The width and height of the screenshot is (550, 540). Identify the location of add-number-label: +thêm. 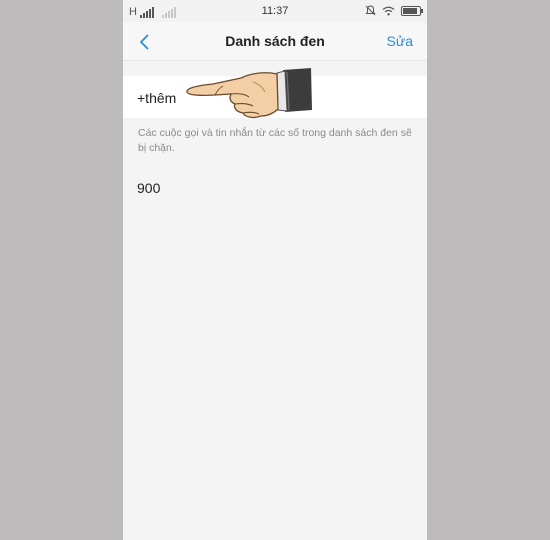
(157, 98).